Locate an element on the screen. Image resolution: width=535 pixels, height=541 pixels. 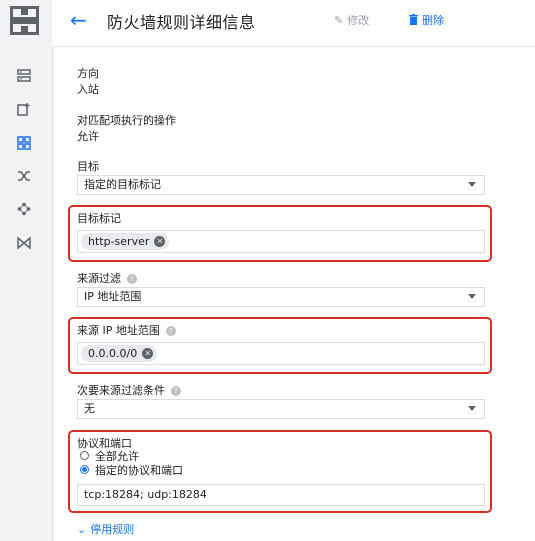
source-filter-label: 来源过滤? is located at coordinates (107, 278).